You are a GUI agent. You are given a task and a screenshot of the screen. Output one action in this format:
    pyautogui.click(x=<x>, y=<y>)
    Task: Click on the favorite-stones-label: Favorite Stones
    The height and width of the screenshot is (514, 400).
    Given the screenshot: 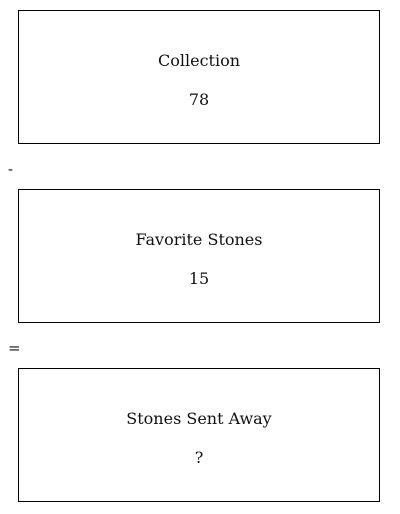 What is the action you would take?
    pyautogui.click(x=199, y=239)
    